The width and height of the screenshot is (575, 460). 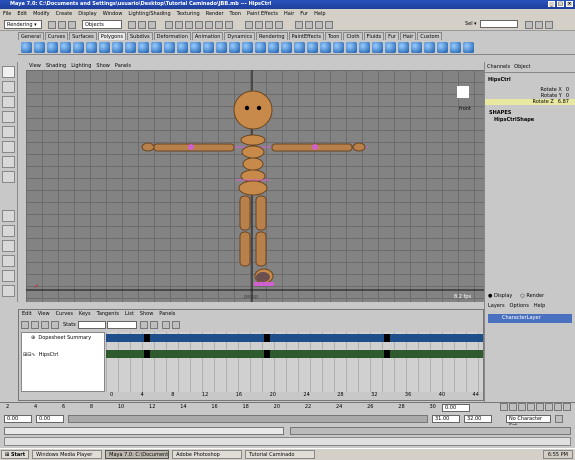 What do you see at coordinates (144, 431) in the screenshot?
I see `command-line-input` at bounding box center [144, 431].